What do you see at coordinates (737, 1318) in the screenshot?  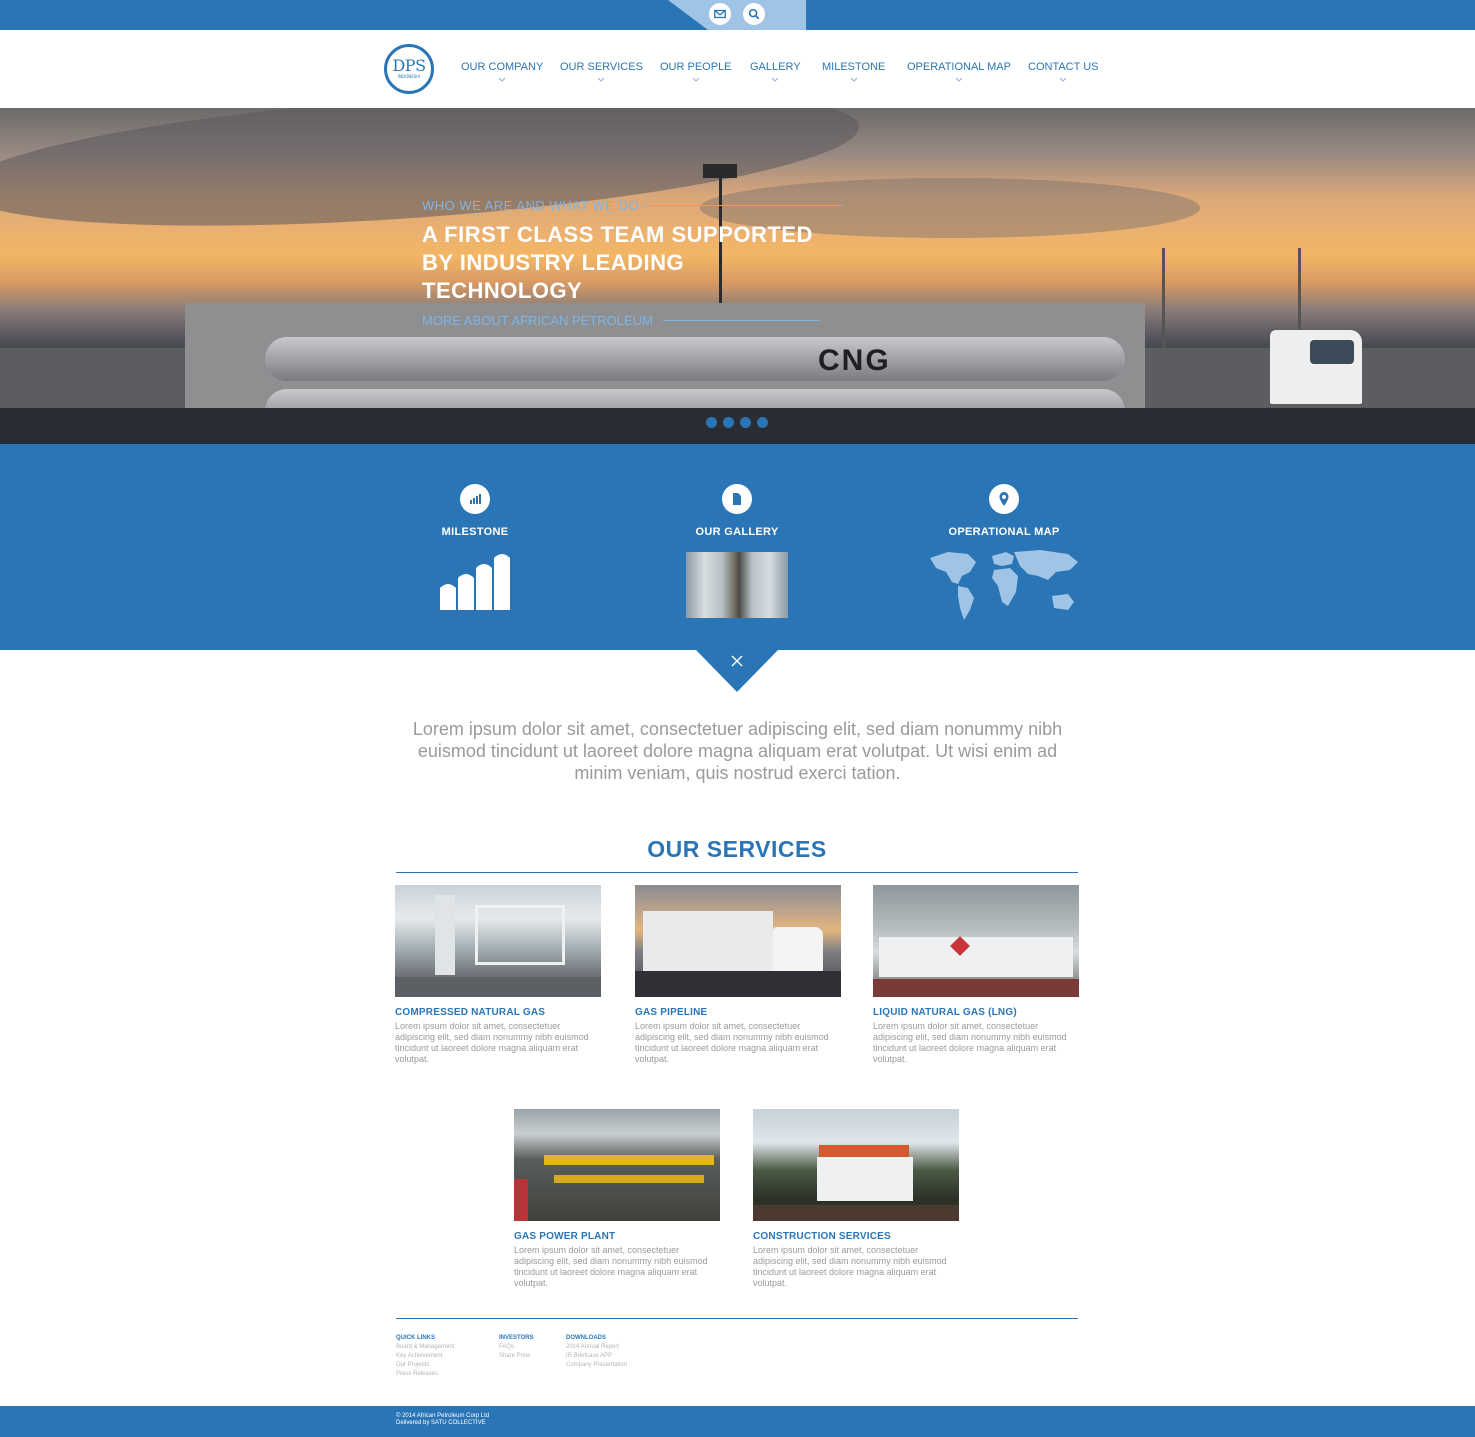 I see `footer-divider` at bounding box center [737, 1318].